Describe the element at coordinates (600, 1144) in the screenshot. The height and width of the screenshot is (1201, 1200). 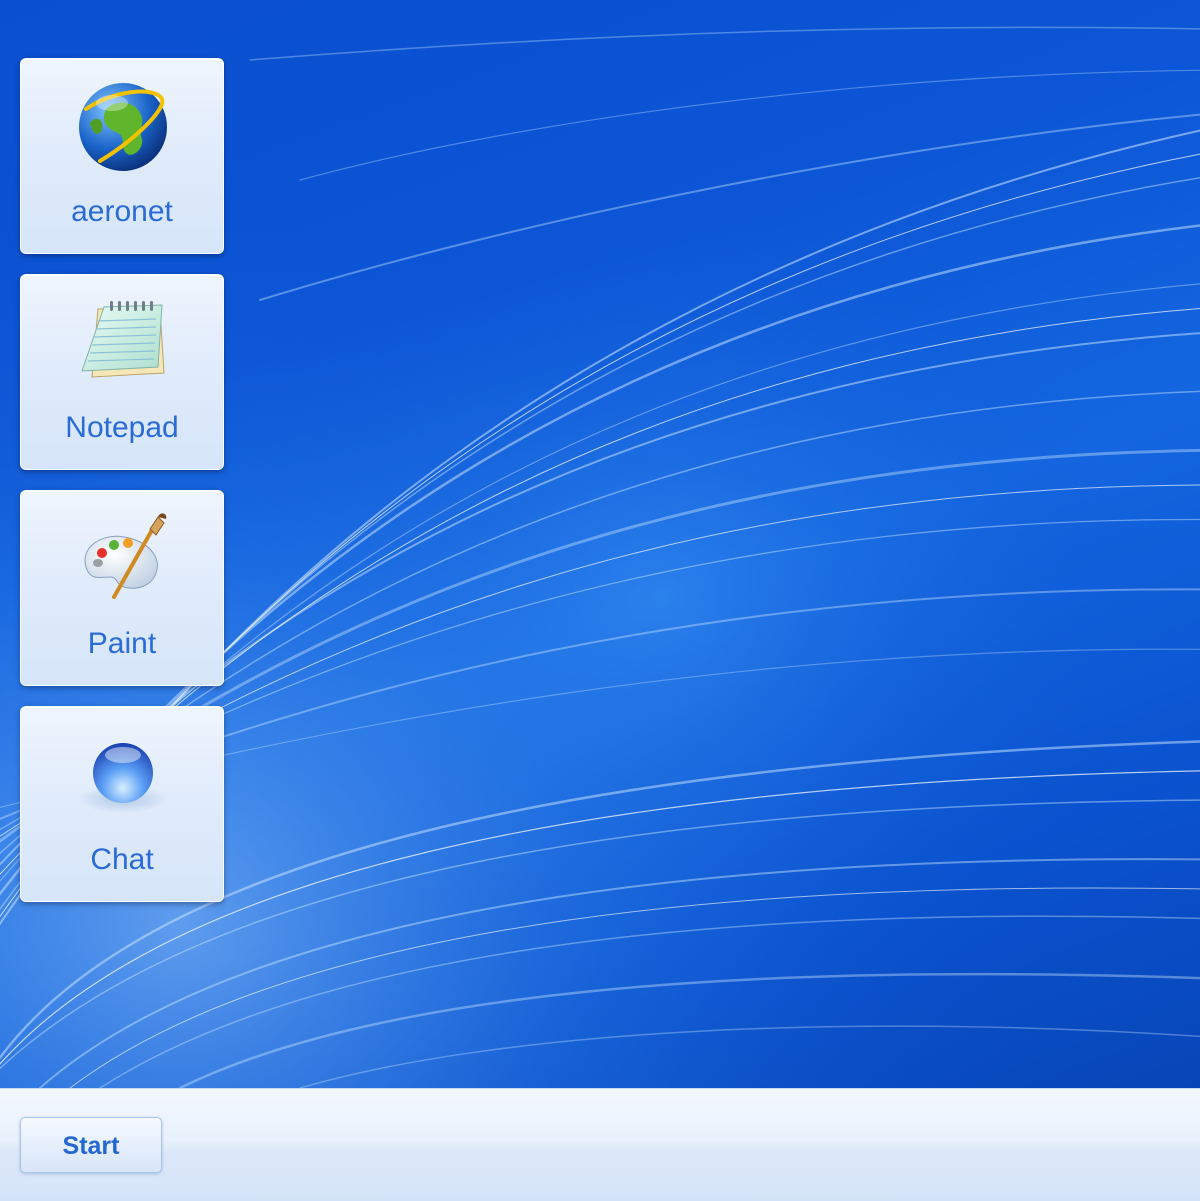
I see `taskbar: Start` at that location.